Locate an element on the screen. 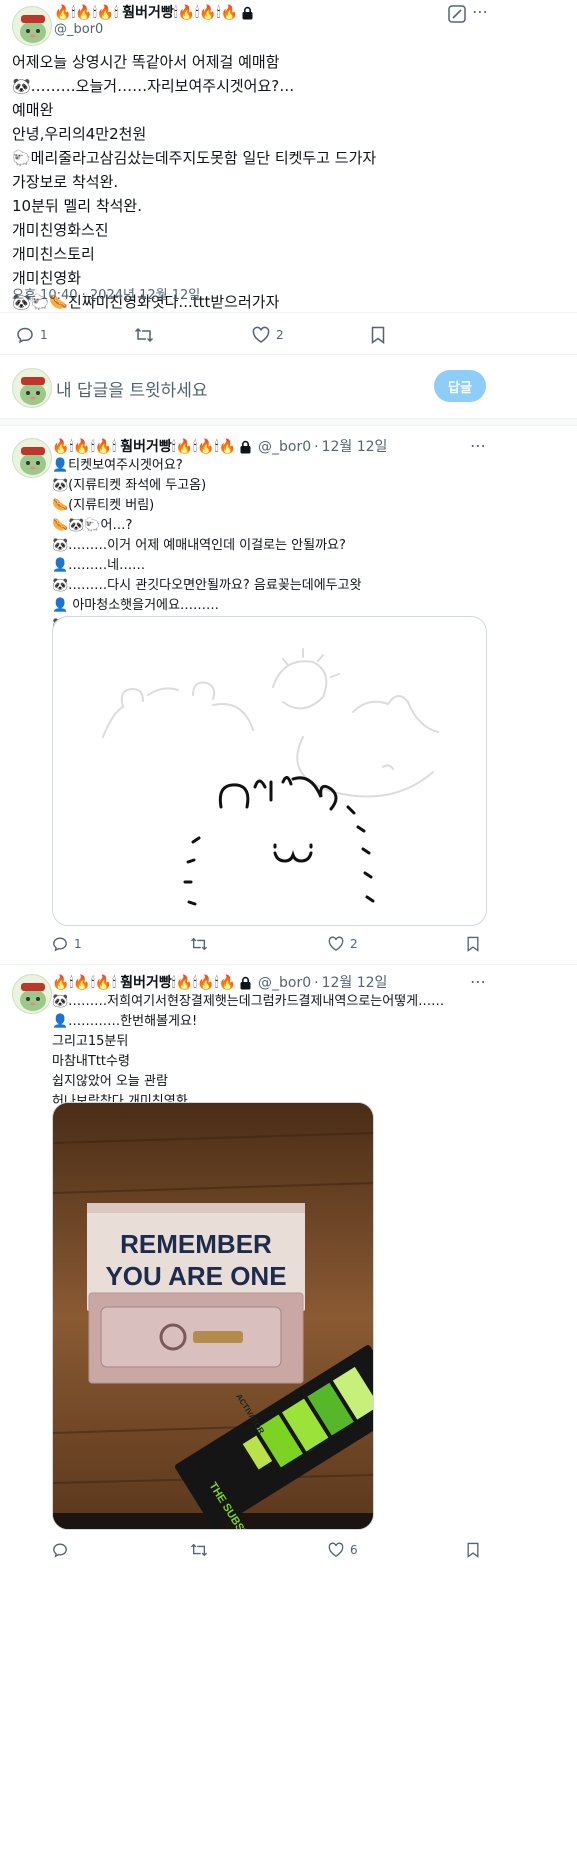 This screenshot has height=1868, width=577. edit-icon is located at coordinates (457, 14).